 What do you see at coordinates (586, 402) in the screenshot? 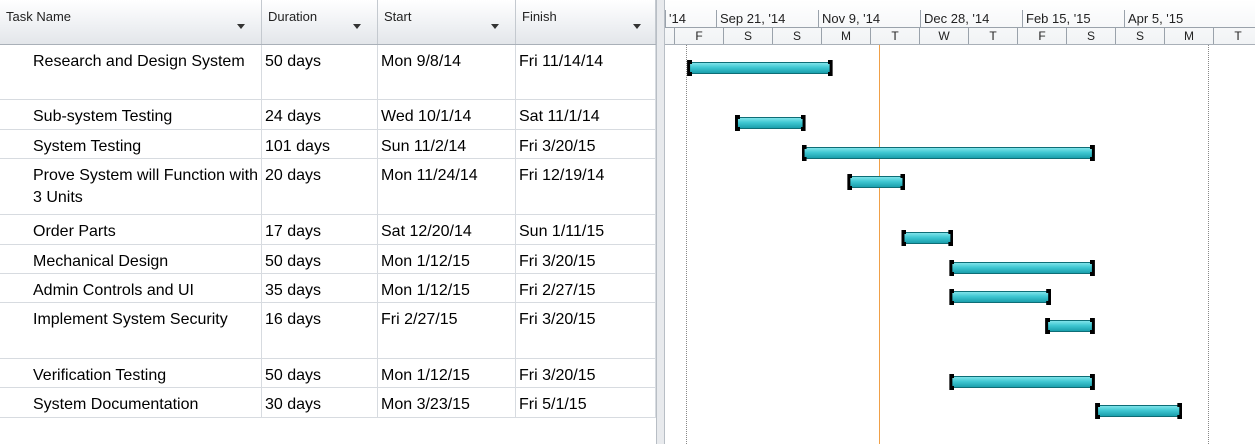
I see `finish-cell: Fri 5/1/15` at bounding box center [586, 402].